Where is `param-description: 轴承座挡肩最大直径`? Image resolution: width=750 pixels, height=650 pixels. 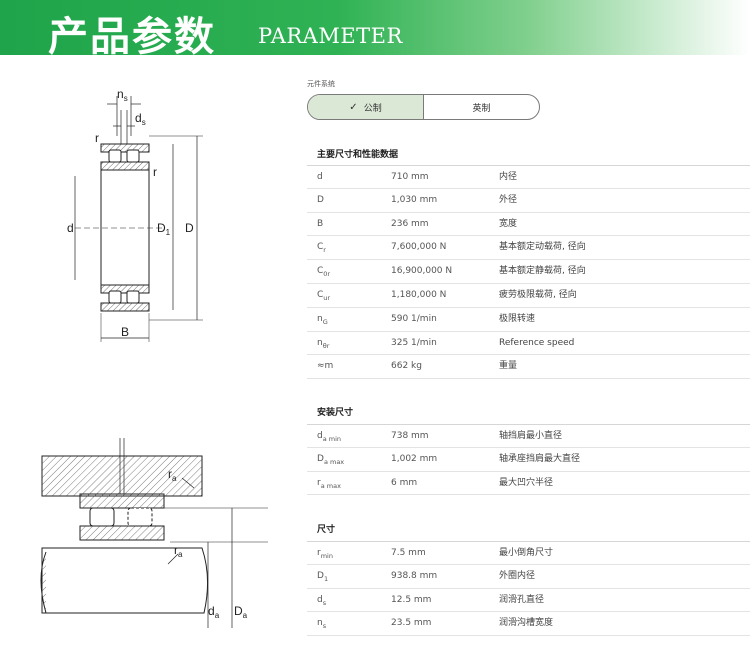
param-description: 轴承座挡肩最大直径 is located at coordinates (540, 458).